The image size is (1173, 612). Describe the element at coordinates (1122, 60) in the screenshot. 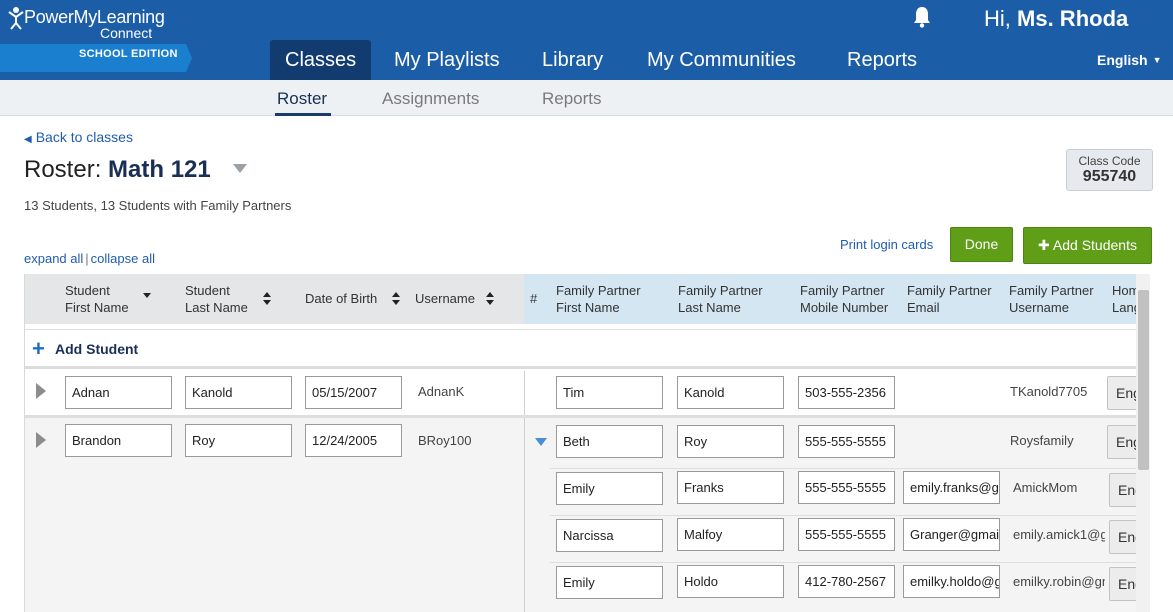

I see `language-label: English` at that location.